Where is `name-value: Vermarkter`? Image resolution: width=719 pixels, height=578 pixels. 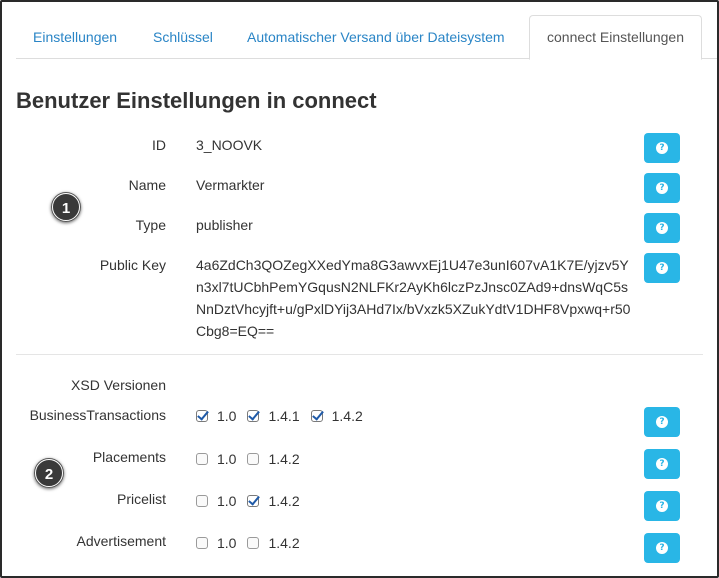
name-value: Vermarkter is located at coordinates (230, 185).